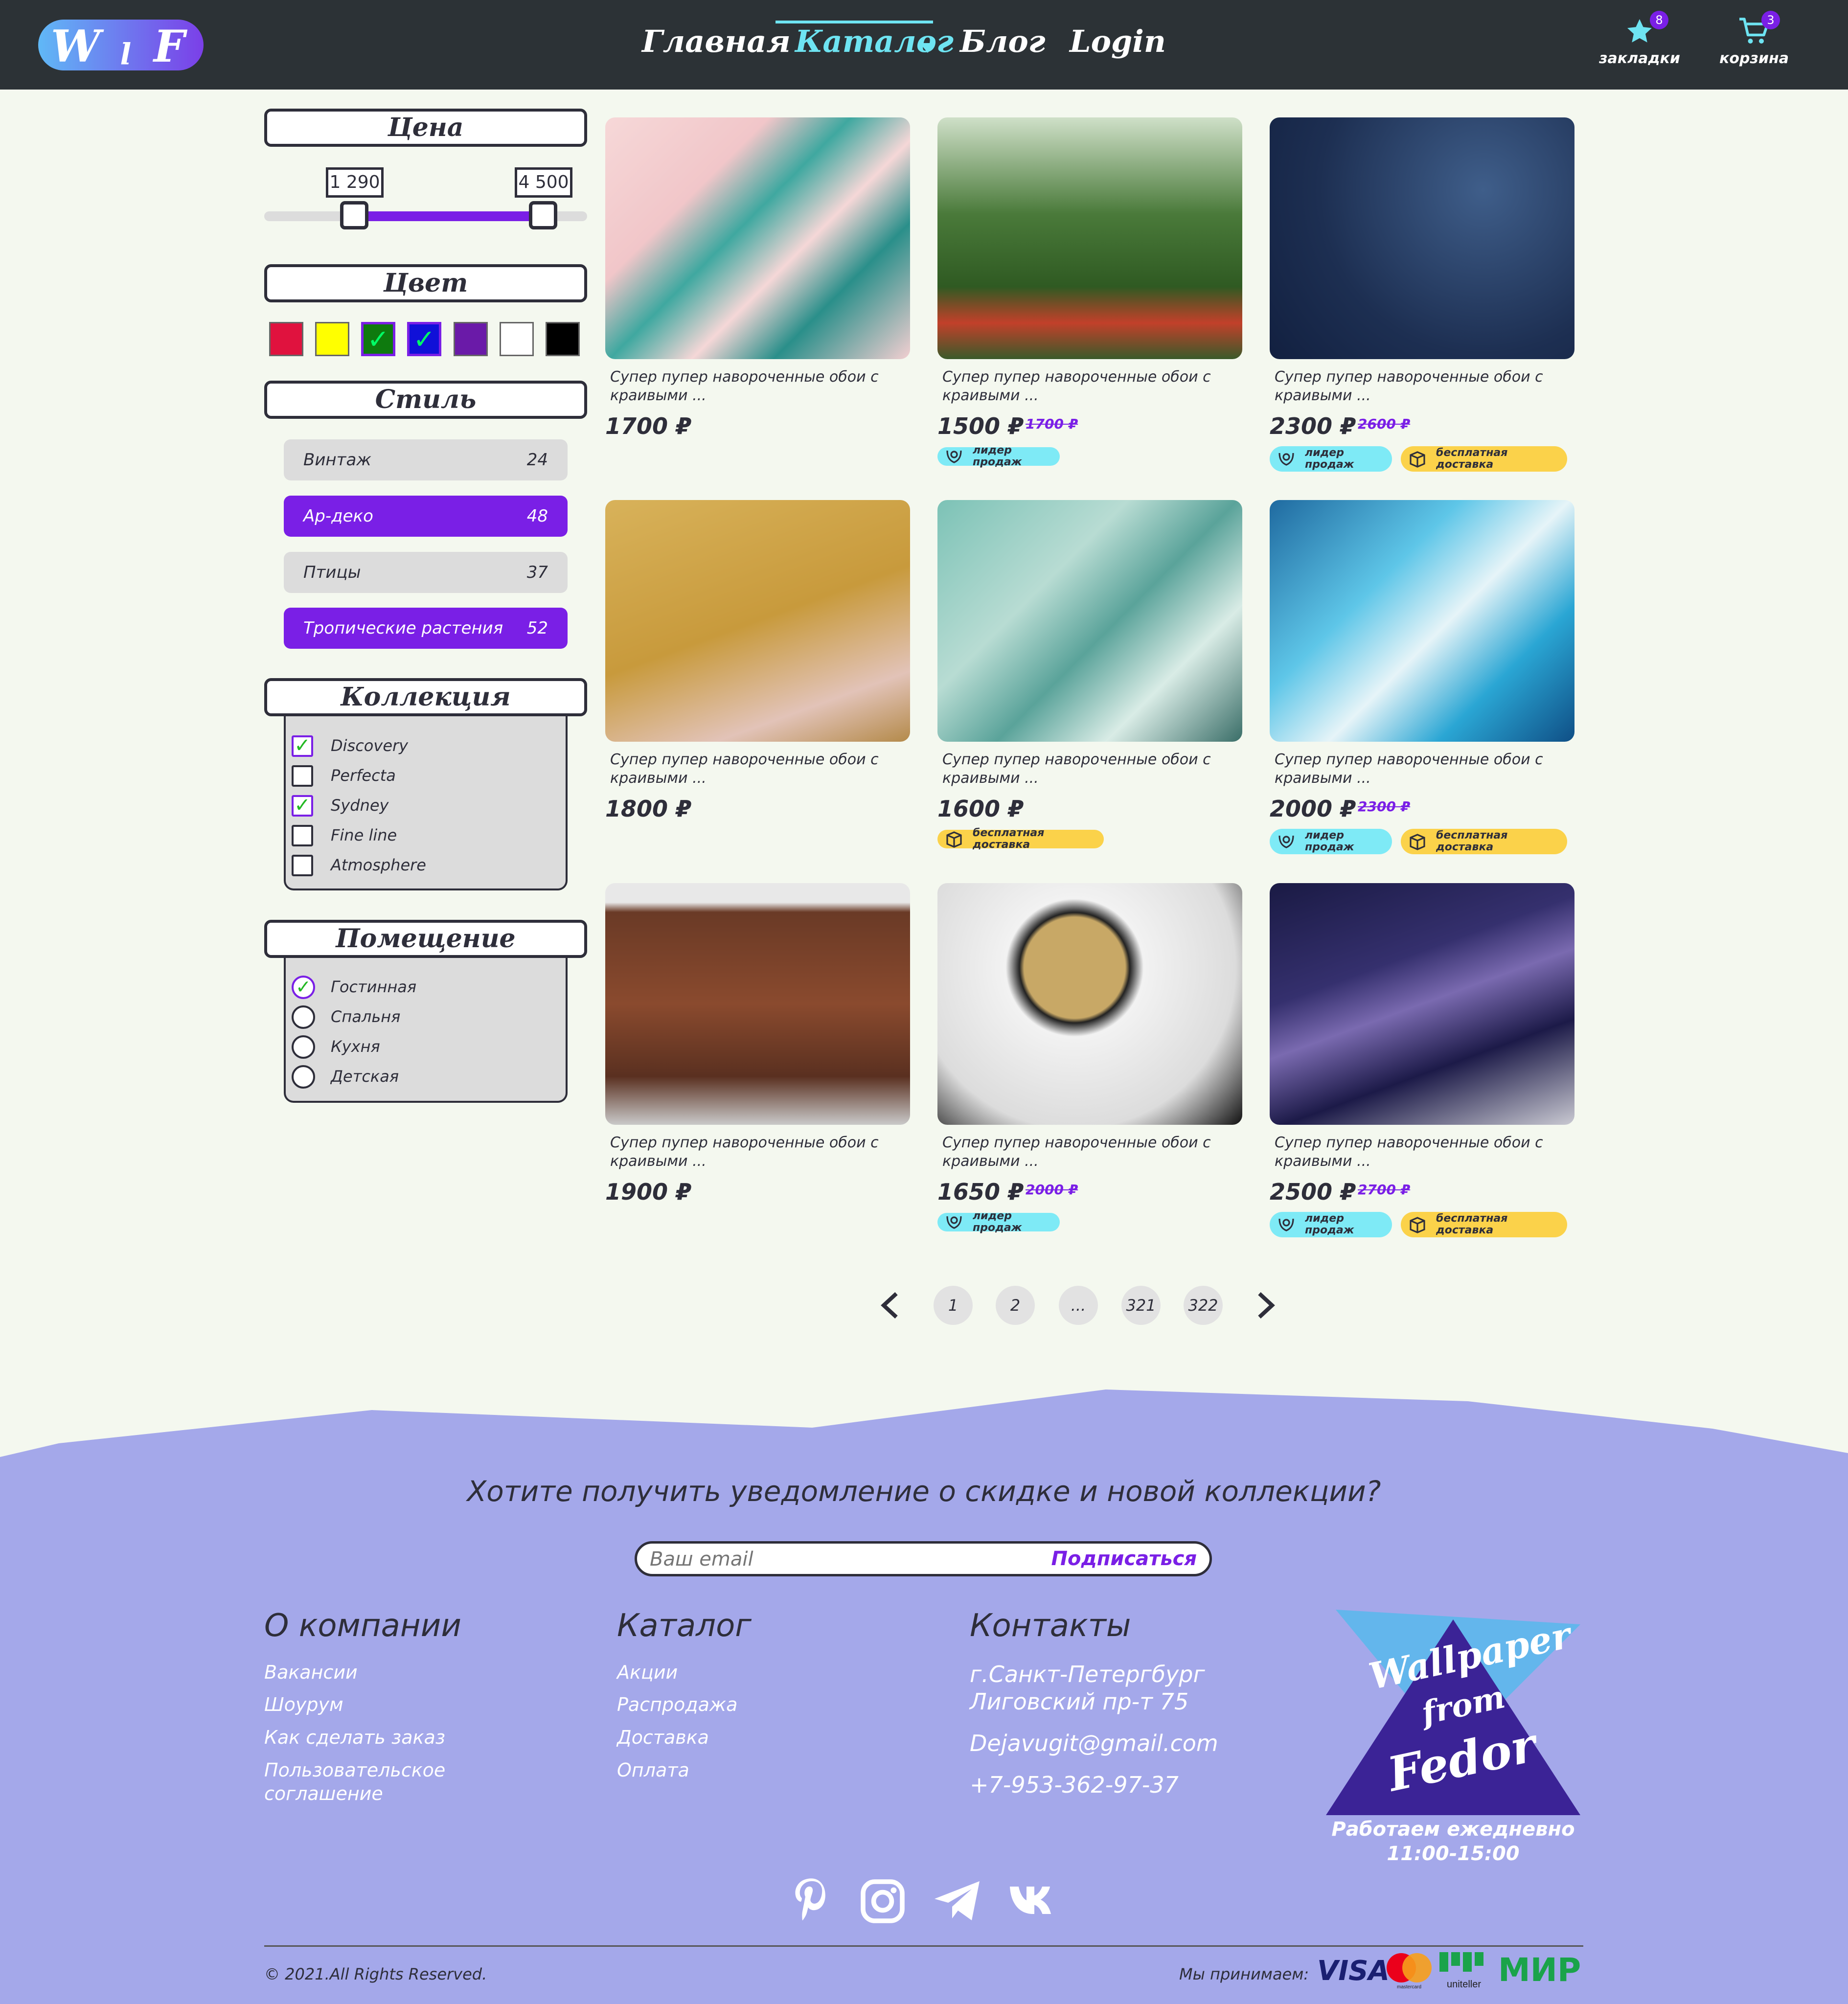  What do you see at coordinates (836, 1559) in the screenshot?
I see `email-input` at bounding box center [836, 1559].